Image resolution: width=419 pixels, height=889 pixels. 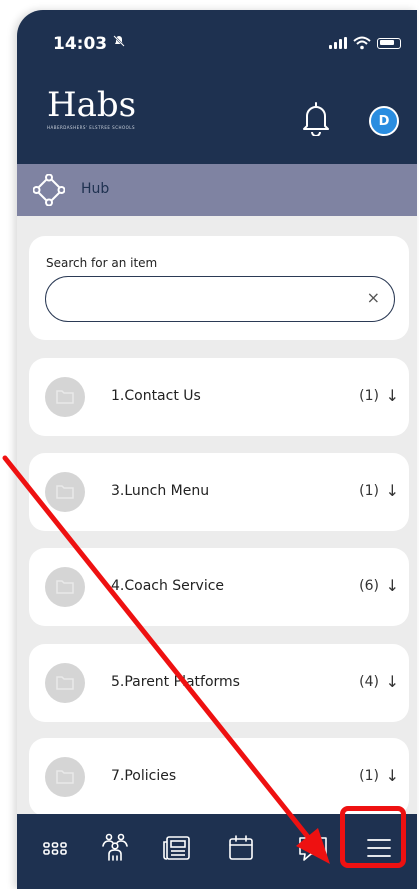 I want to click on school-logo: Habs HABERDASHERS' ELSTREE SCHOOLS, so click(x=91, y=108).